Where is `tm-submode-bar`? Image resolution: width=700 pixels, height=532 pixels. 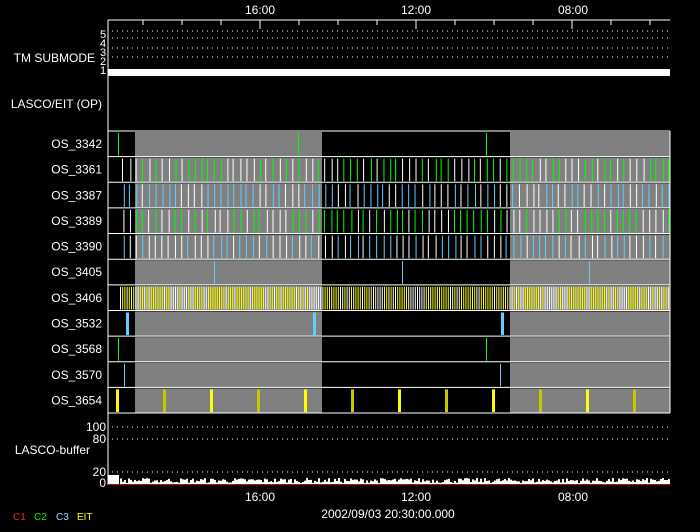
tm-submode-bar is located at coordinates (389, 72).